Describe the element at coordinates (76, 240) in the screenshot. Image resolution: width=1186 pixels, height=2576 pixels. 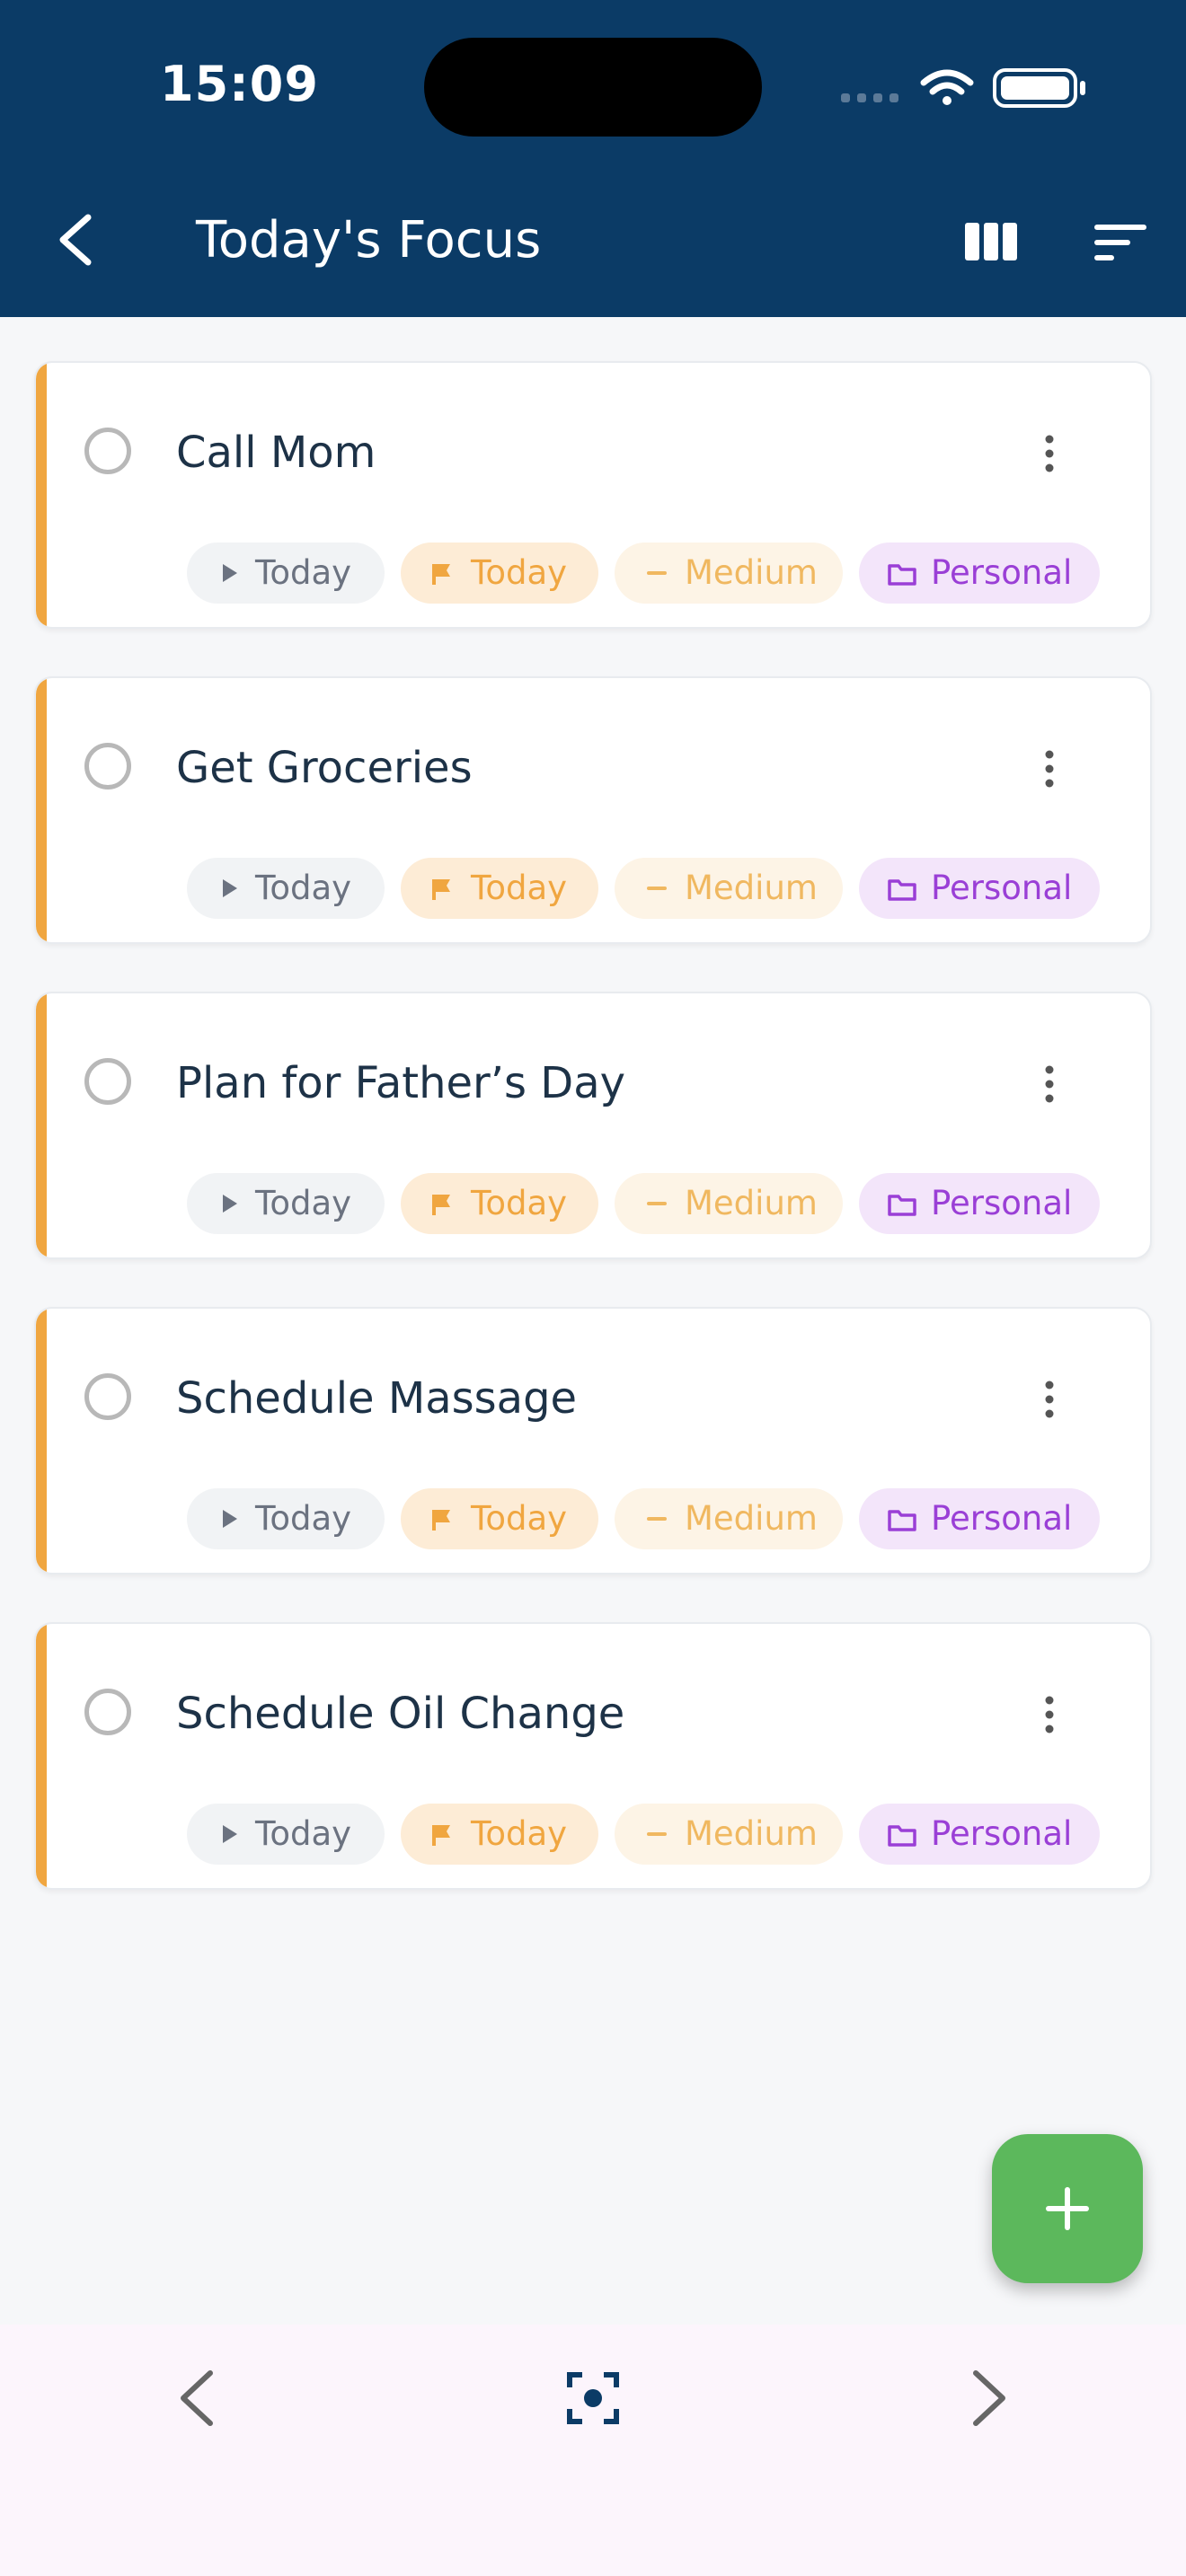
I see `back-icon` at that location.